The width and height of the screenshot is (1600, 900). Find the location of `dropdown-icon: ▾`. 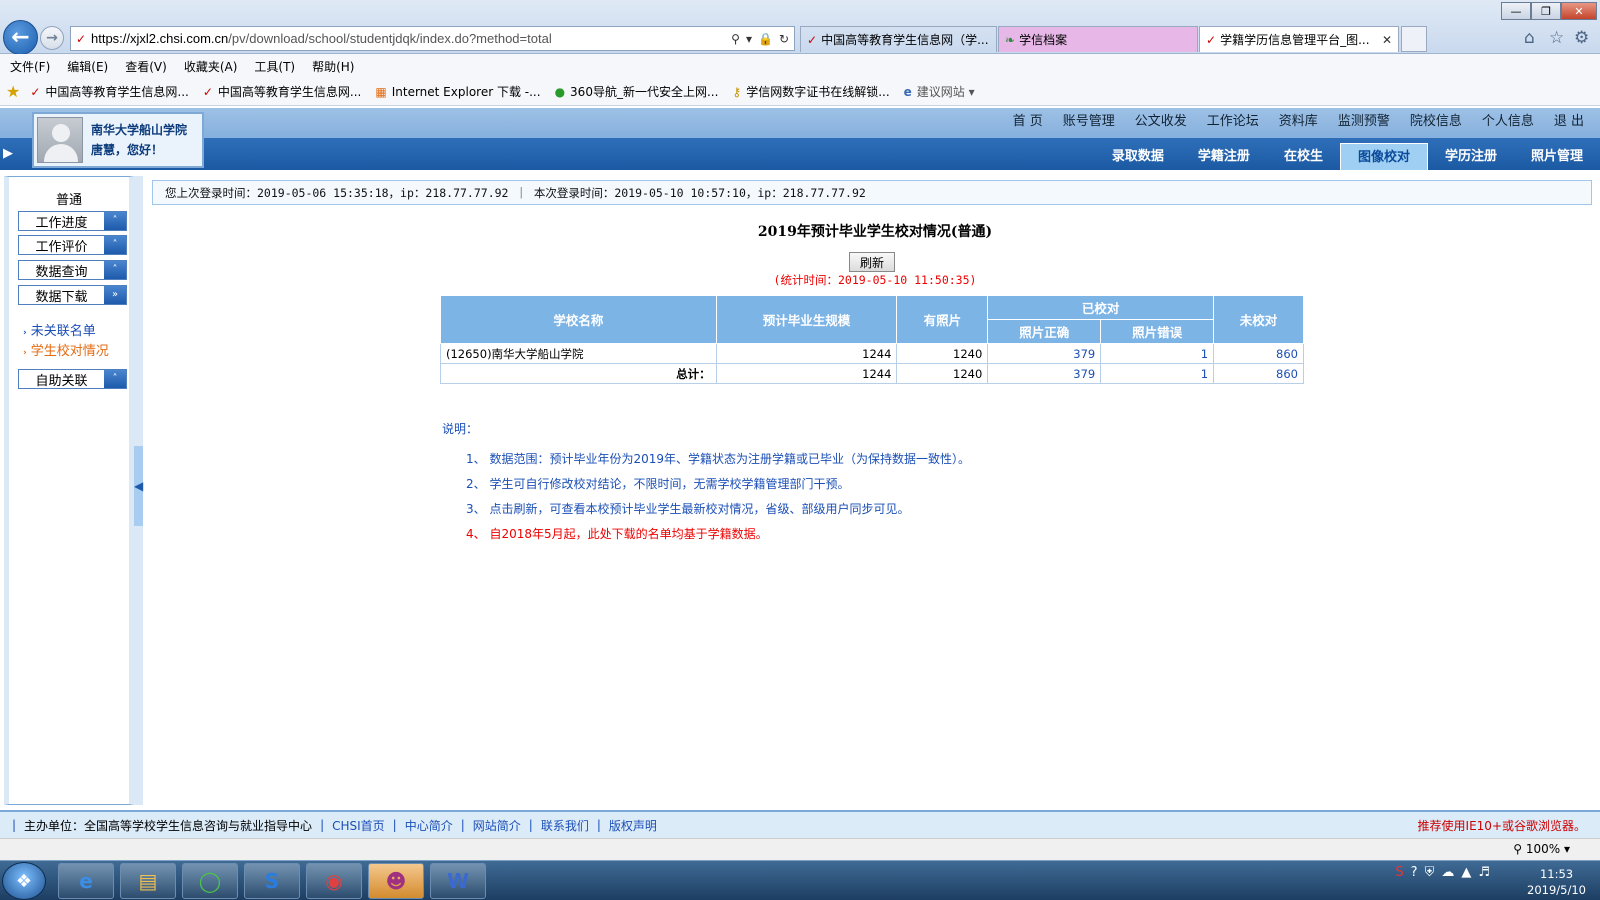

dropdown-icon: ▾ is located at coordinates (749, 39).